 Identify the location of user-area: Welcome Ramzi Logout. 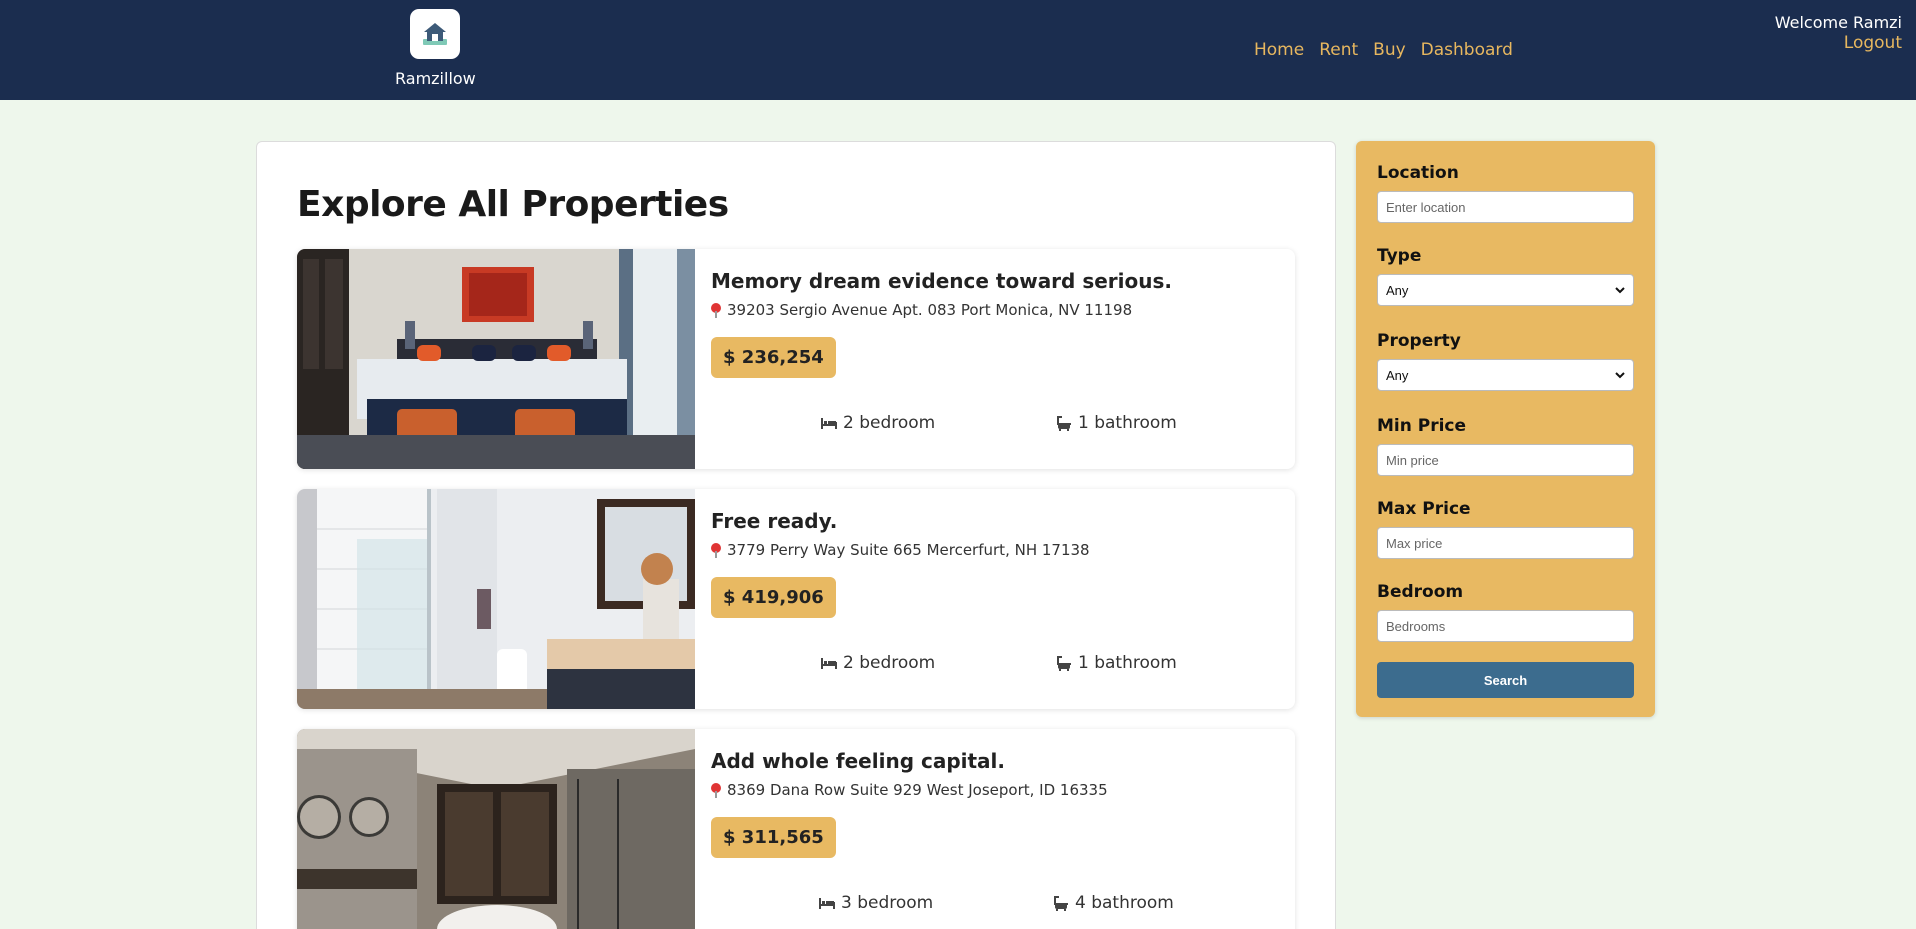
(1838, 33).